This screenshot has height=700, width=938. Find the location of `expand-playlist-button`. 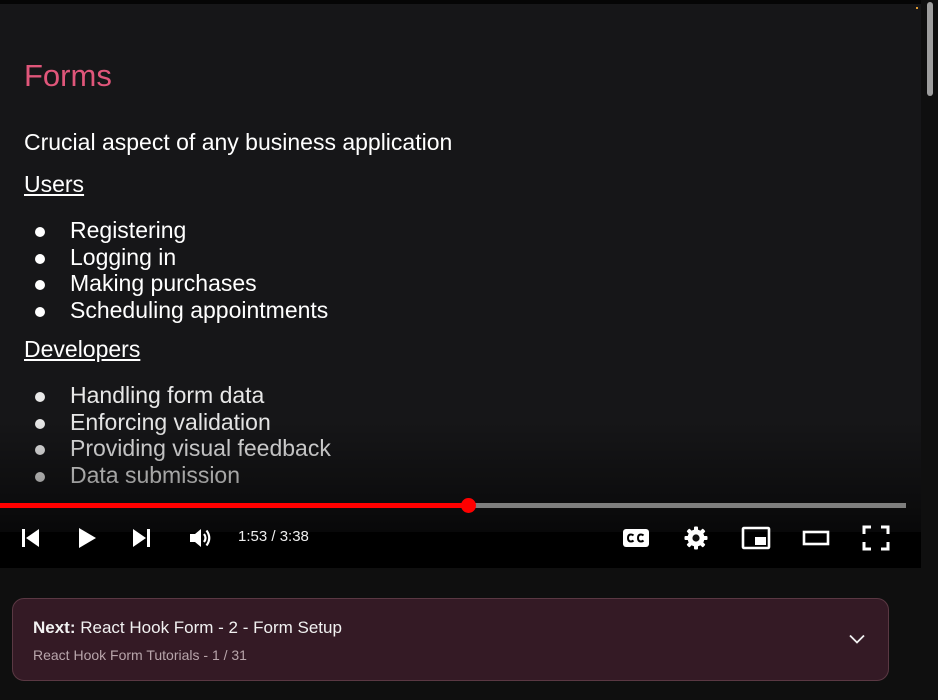

expand-playlist-button is located at coordinates (857, 641).